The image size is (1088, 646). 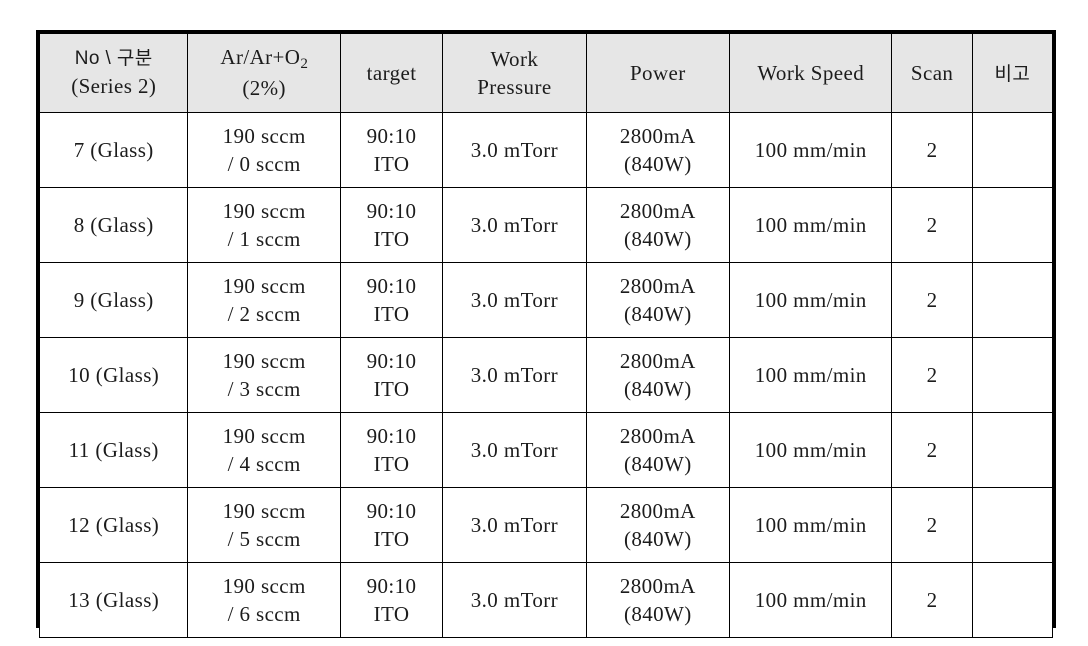 What do you see at coordinates (113, 600) in the screenshot?
I see `cell-no: 13 (Glass)` at bounding box center [113, 600].